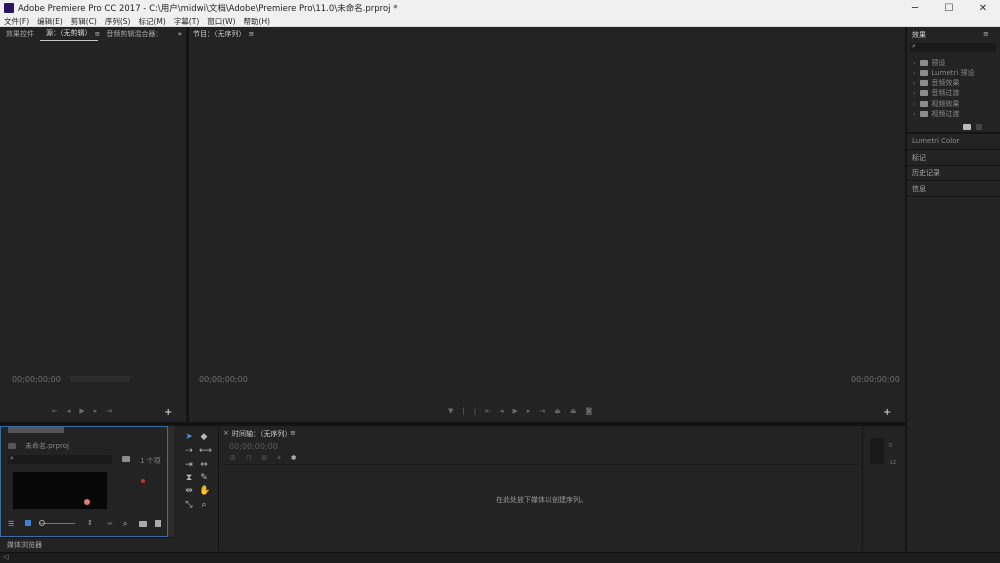  What do you see at coordinates (557, 411) in the screenshot?
I see `lift-icon: ⏏` at bounding box center [557, 411].